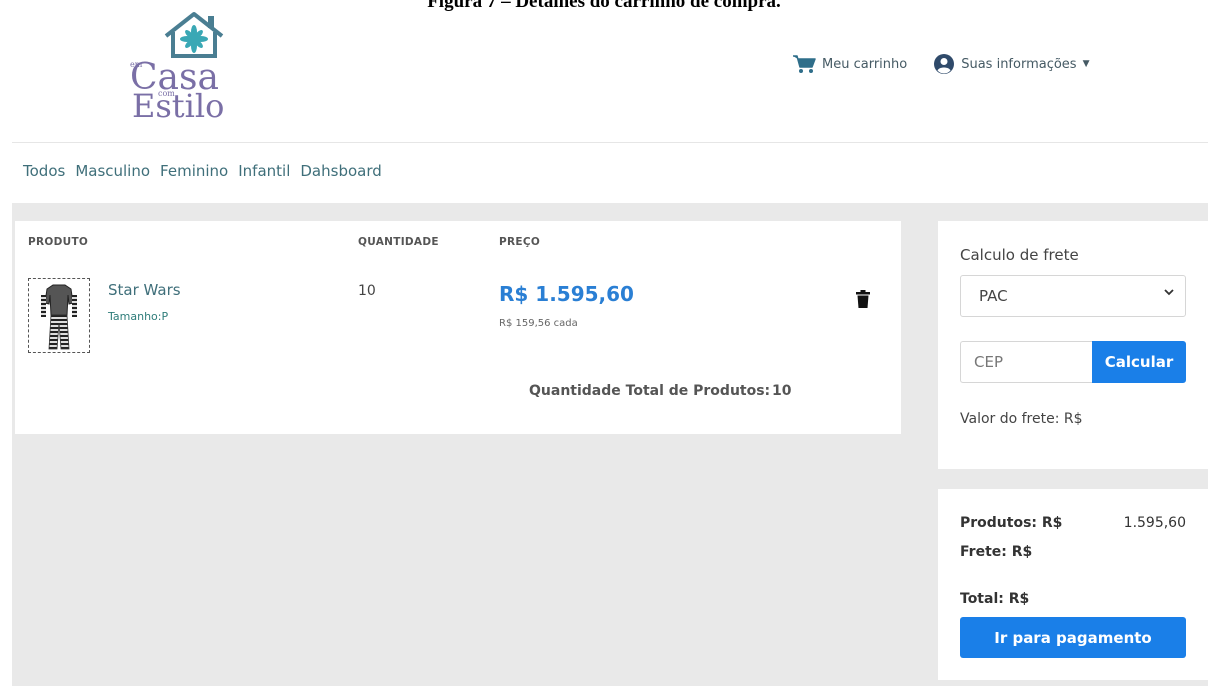 This screenshot has width=1208, height=686. I want to click on cep-input, so click(1026, 362).